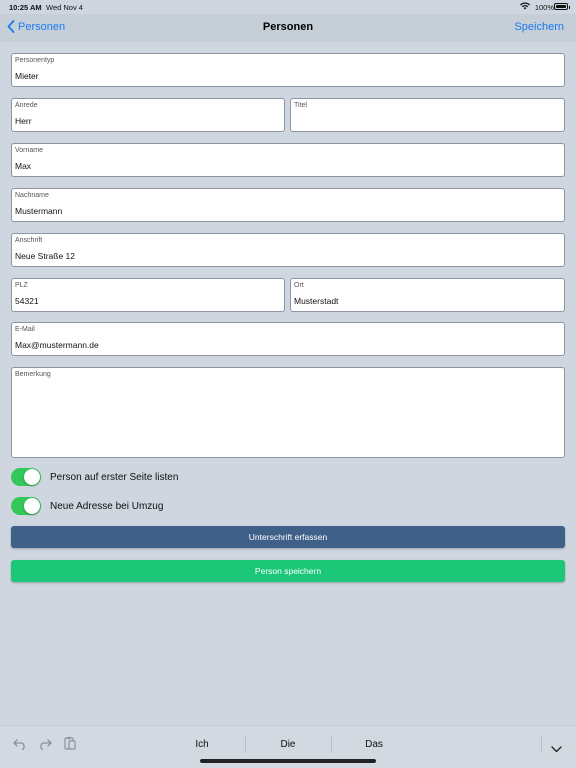  Describe the element at coordinates (288, 537) in the screenshot. I see `capture-signature-button: Unterschrift erfassen` at that location.